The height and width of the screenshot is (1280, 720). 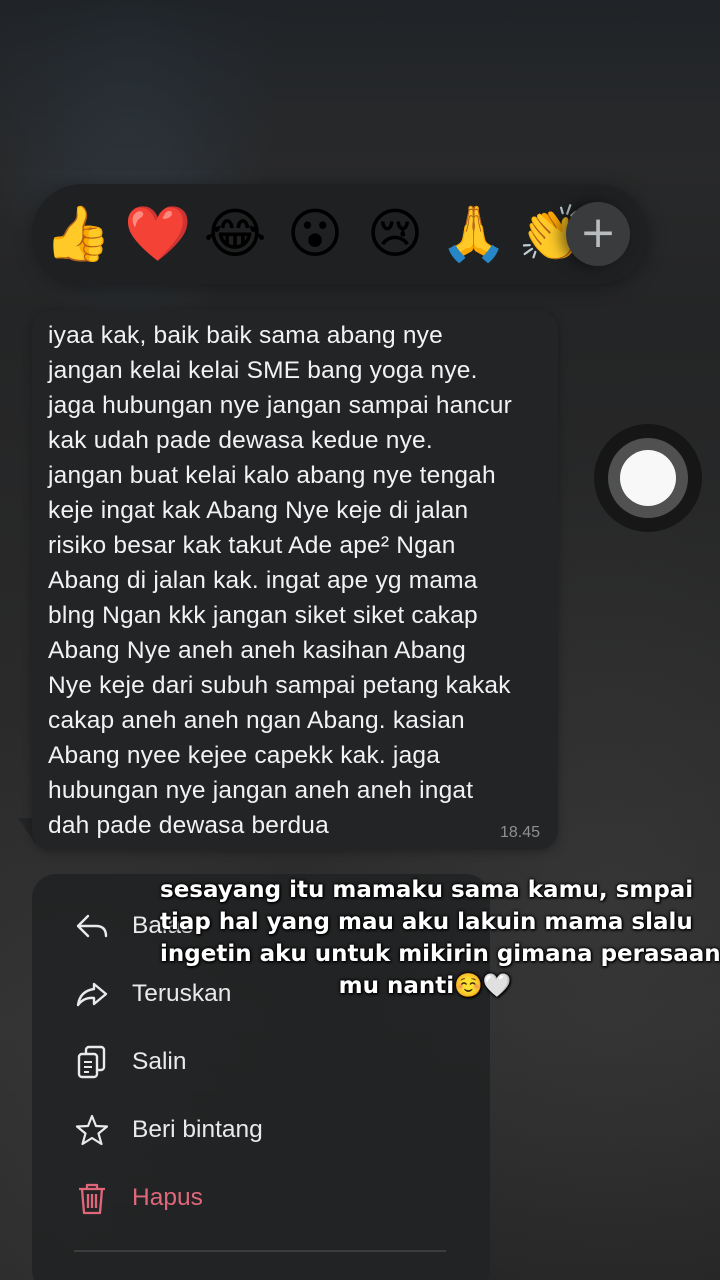 I want to click on message-line: hubungan nye jangan aneh aneh ingat, so click(x=261, y=790).